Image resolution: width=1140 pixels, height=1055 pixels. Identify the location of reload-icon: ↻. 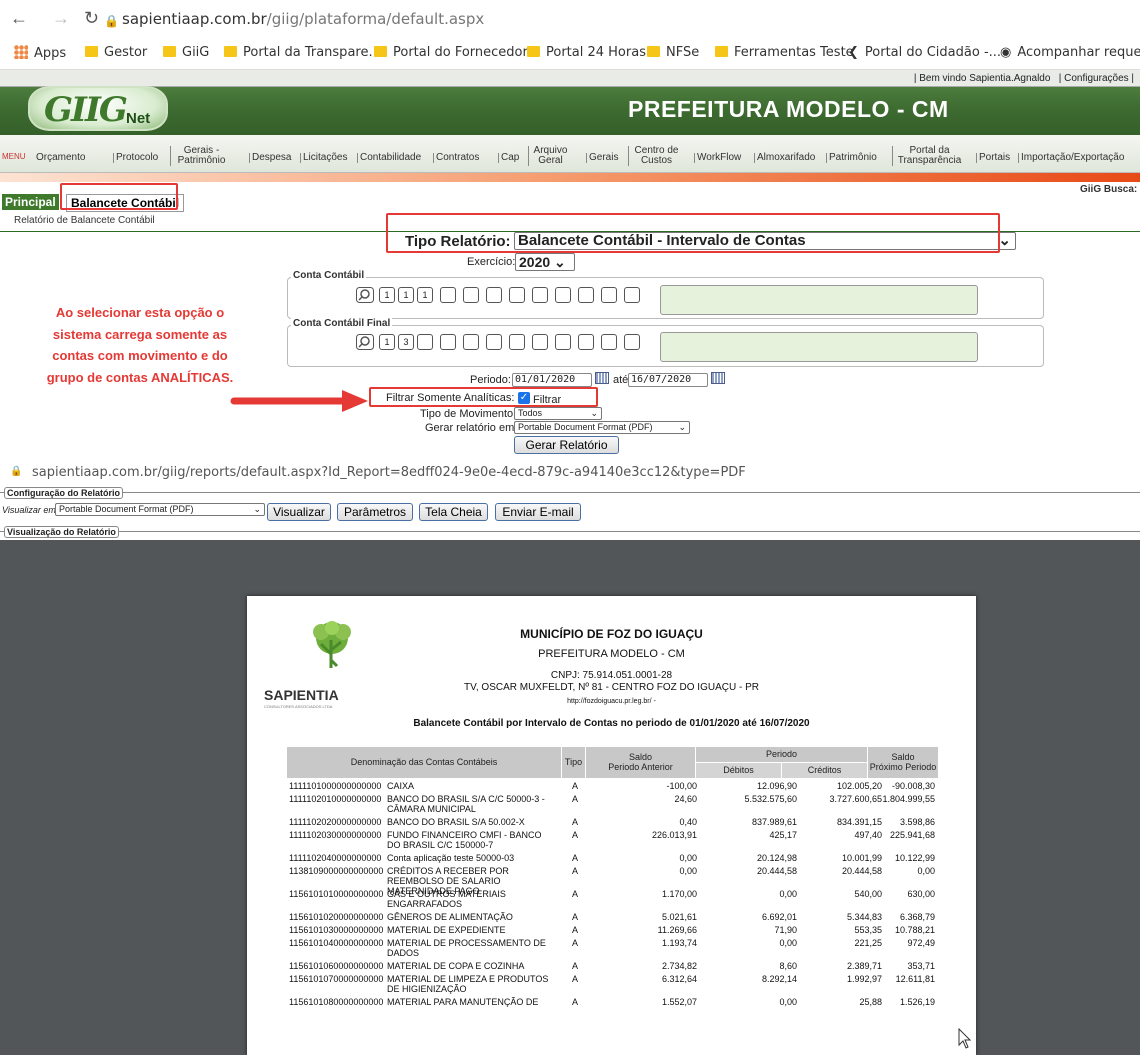
(91, 18).